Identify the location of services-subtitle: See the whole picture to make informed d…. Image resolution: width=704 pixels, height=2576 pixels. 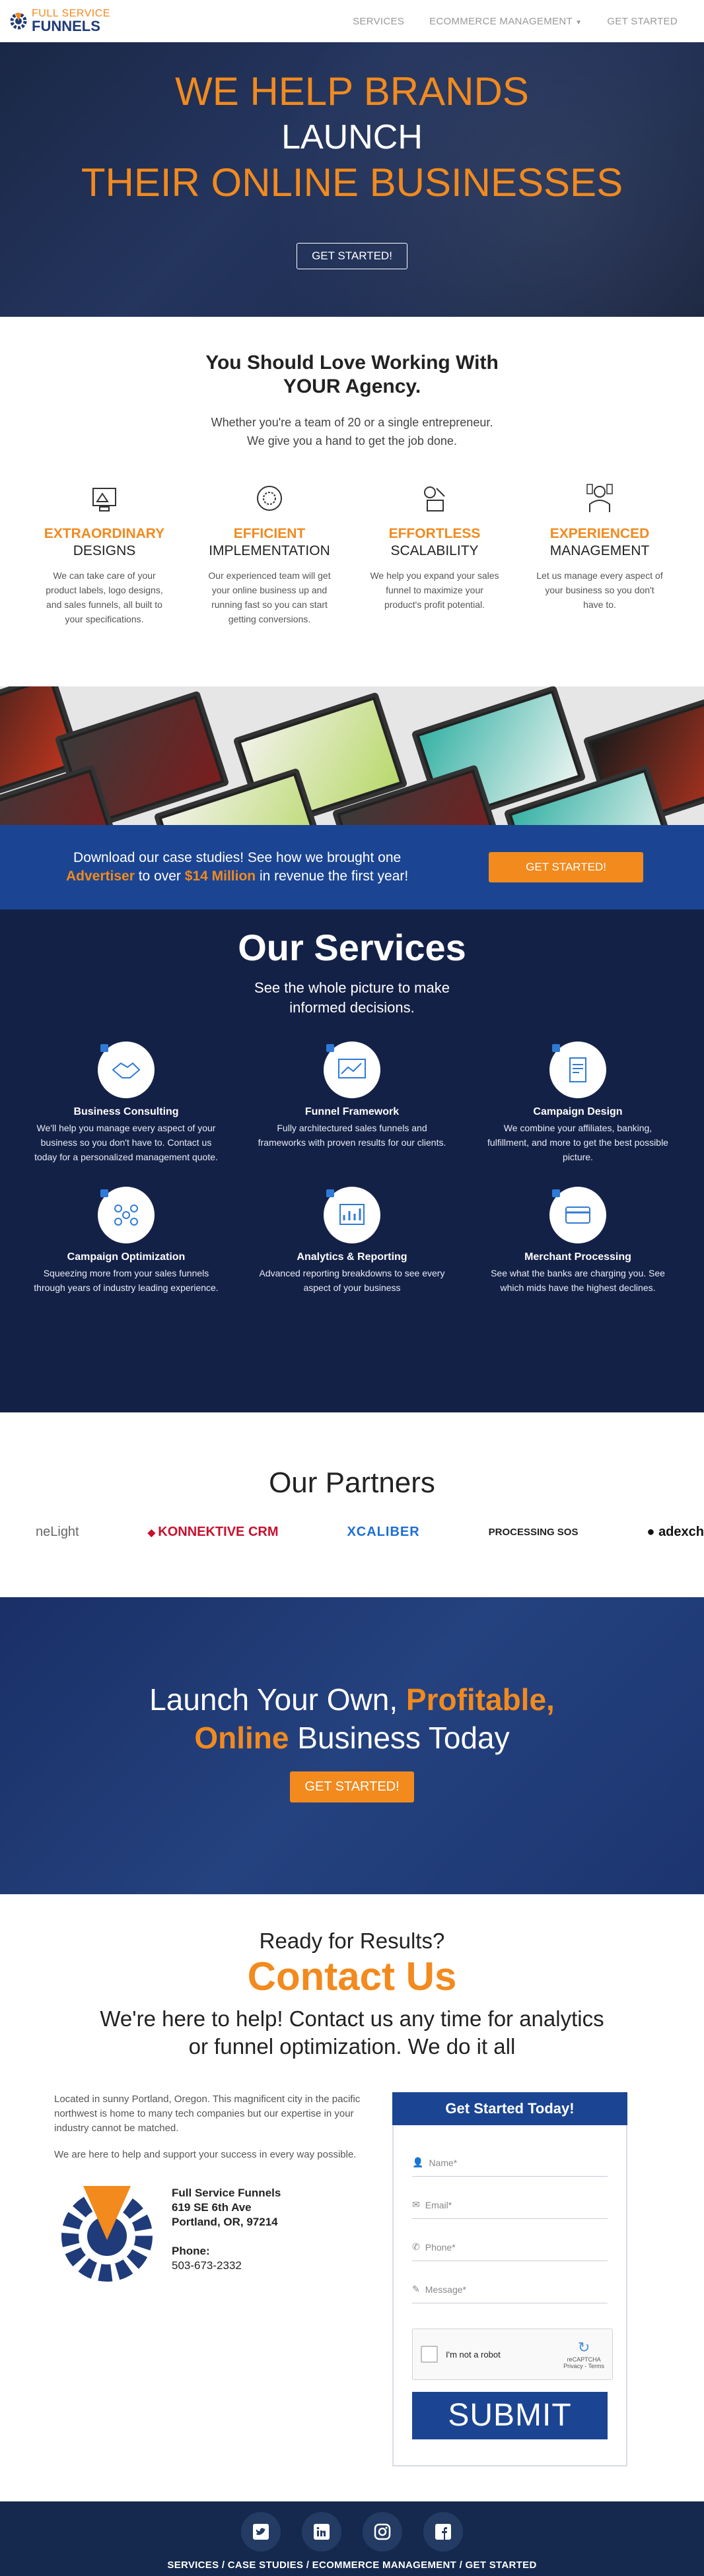
(352, 998).